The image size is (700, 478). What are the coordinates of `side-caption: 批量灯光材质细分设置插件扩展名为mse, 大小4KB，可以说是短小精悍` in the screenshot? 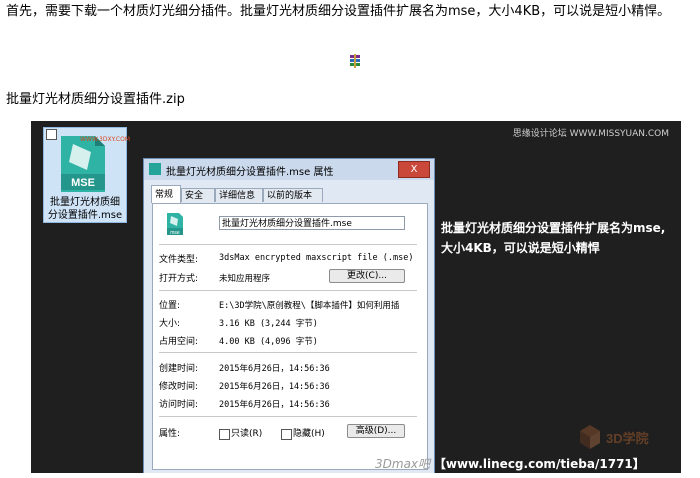 It's located at (561, 238).